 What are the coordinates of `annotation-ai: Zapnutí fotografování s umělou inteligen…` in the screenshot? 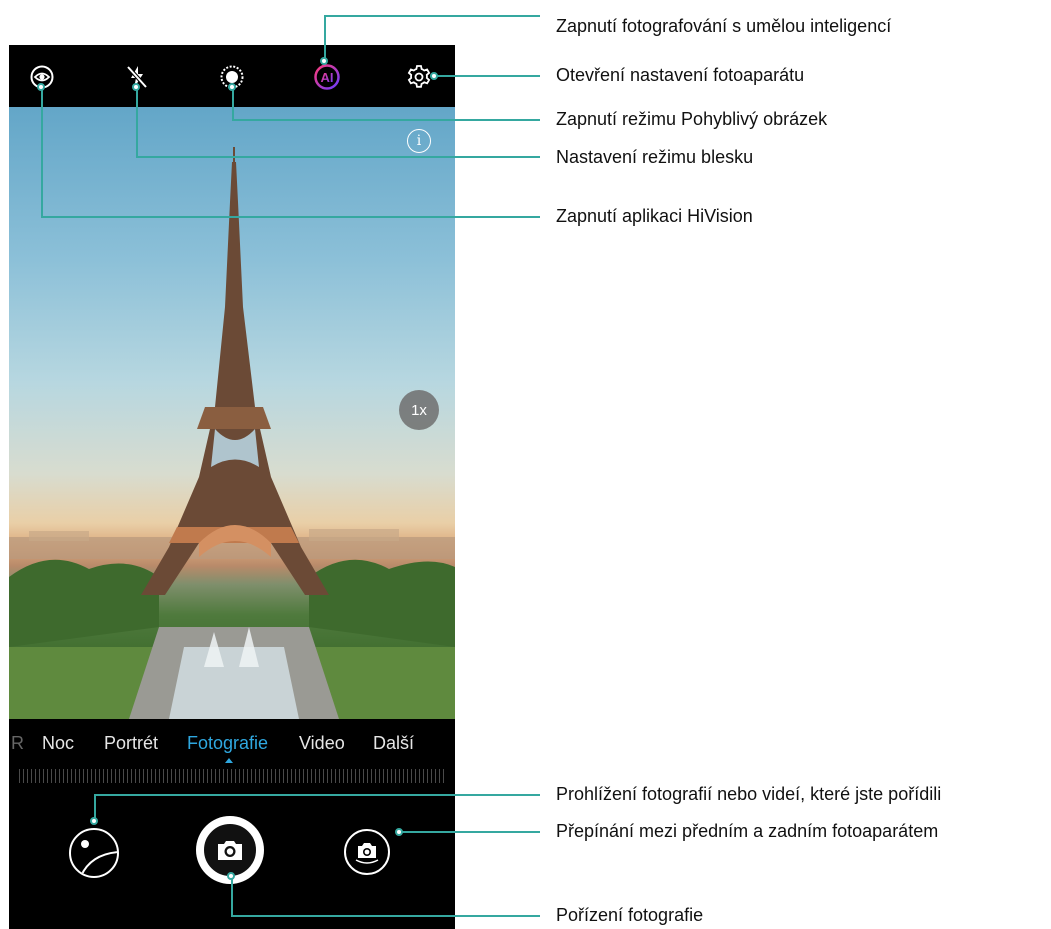 It's located at (724, 26).